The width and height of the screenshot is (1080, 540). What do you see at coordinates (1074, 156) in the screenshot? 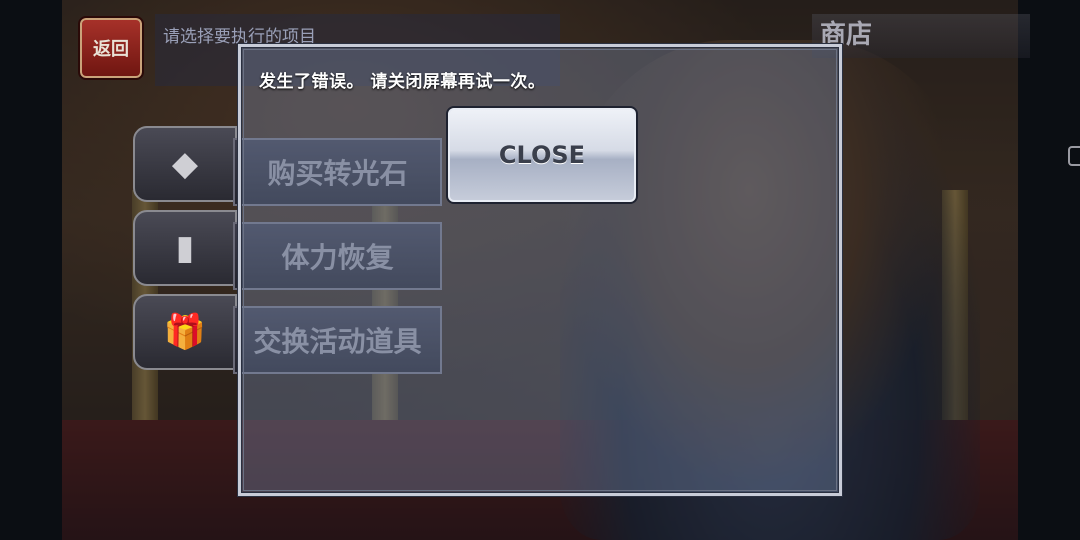
I see `side-panel-tab` at bounding box center [1074, 156].